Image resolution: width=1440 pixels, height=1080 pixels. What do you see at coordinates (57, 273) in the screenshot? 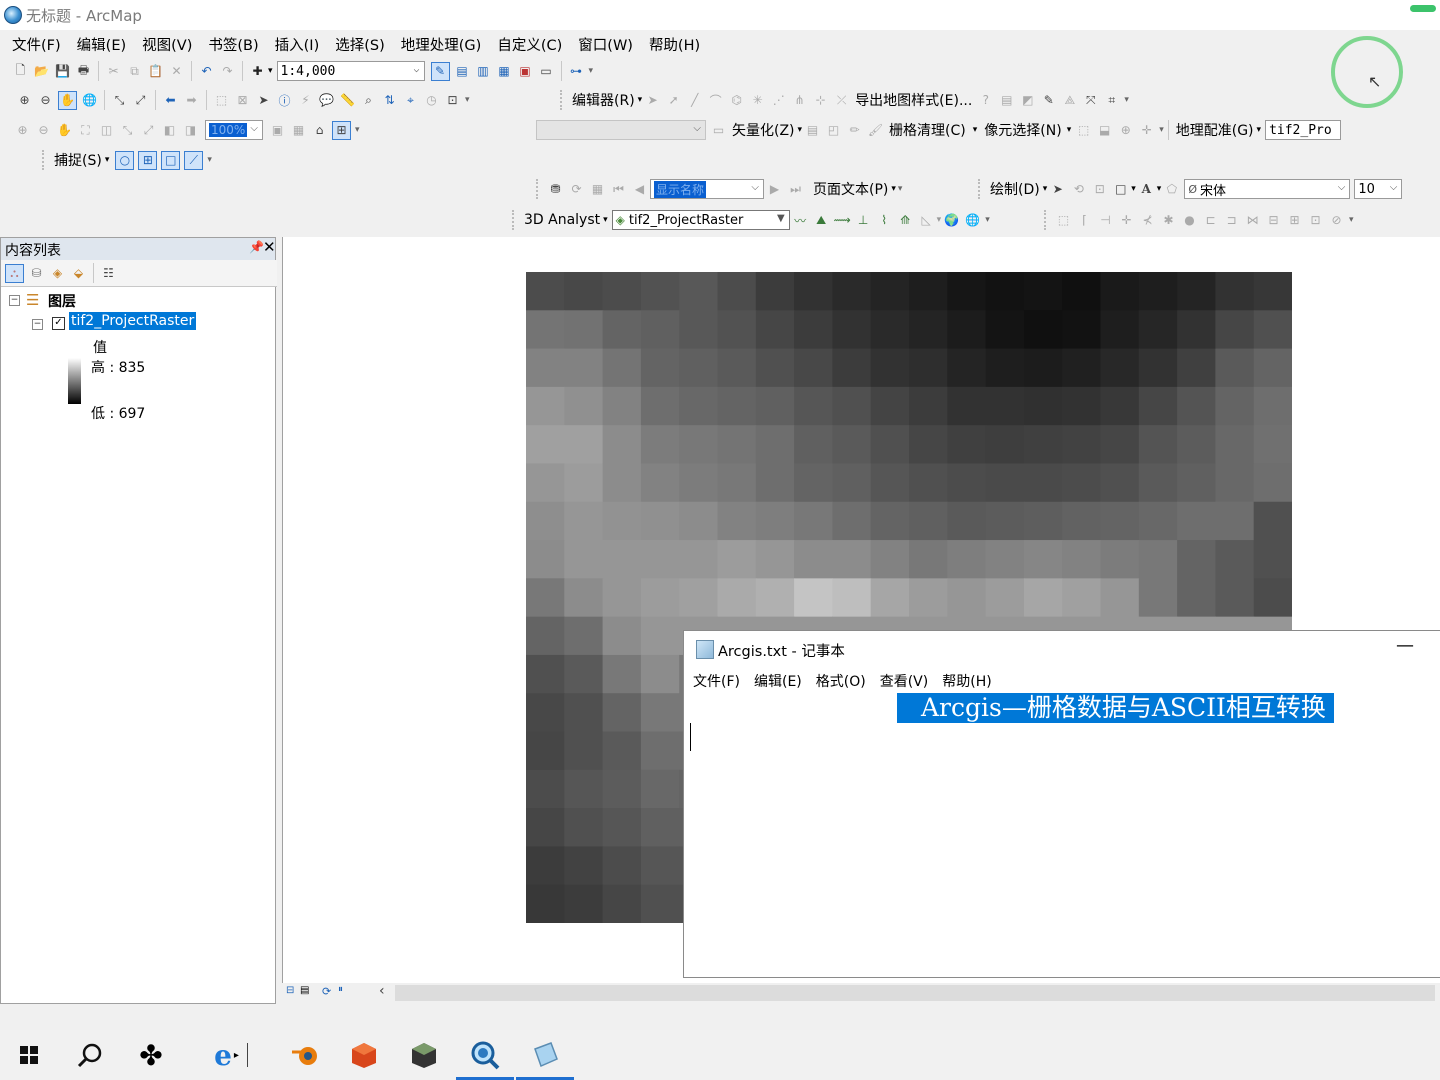
I see `list-by-visibility-icon: ◈` at bounding box center [57, 273].